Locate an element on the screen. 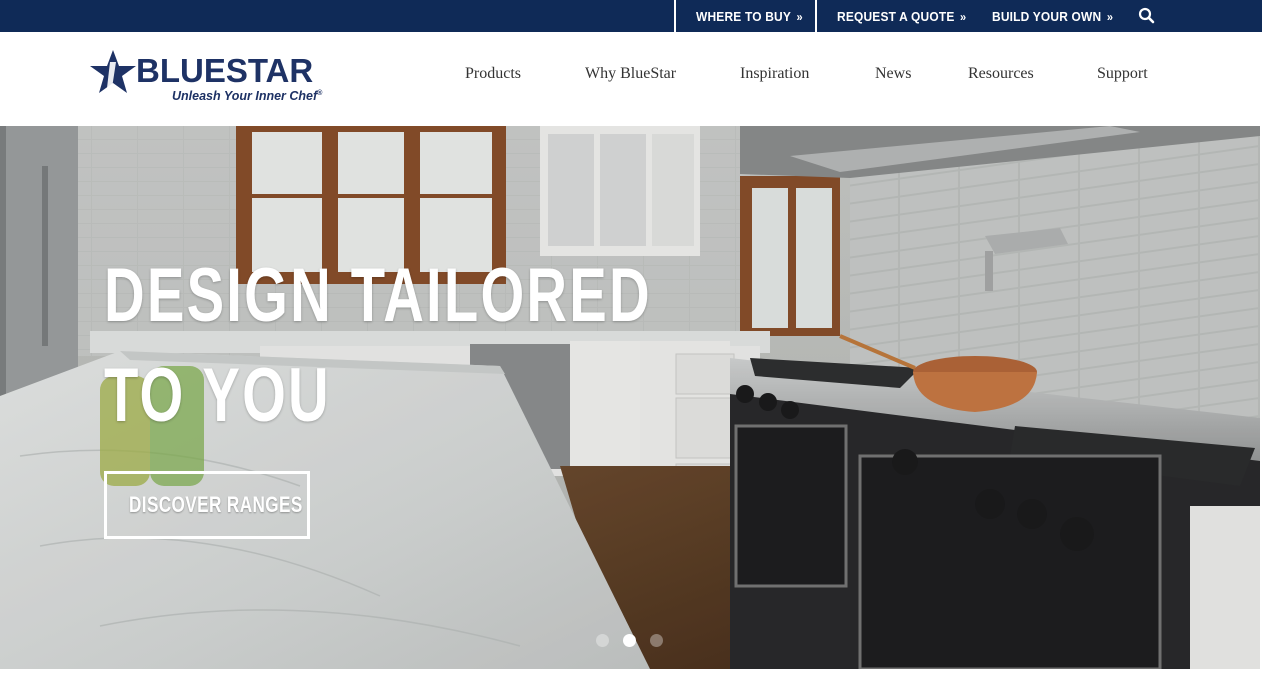 This screenshot has height=689, width=1262. build-your-own-link: BUILD YOUR OWN » is located at coordinates (1052, 16).